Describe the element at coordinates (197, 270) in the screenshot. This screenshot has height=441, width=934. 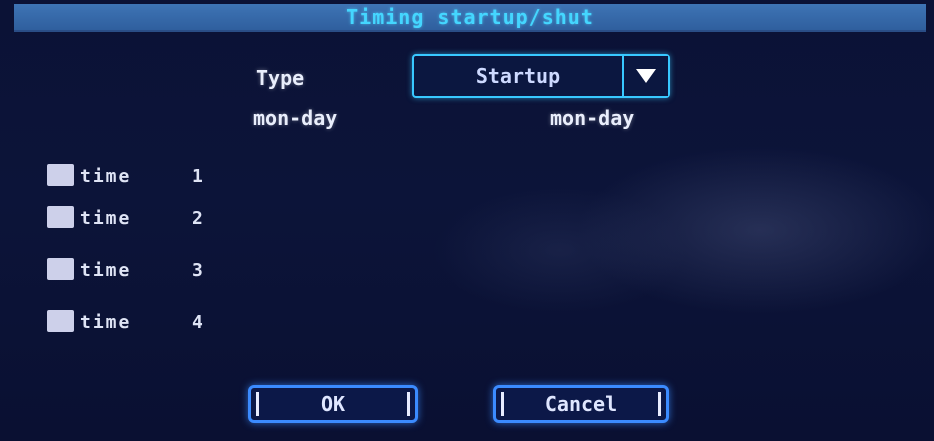
I see `time-3-number: 3` at that location.